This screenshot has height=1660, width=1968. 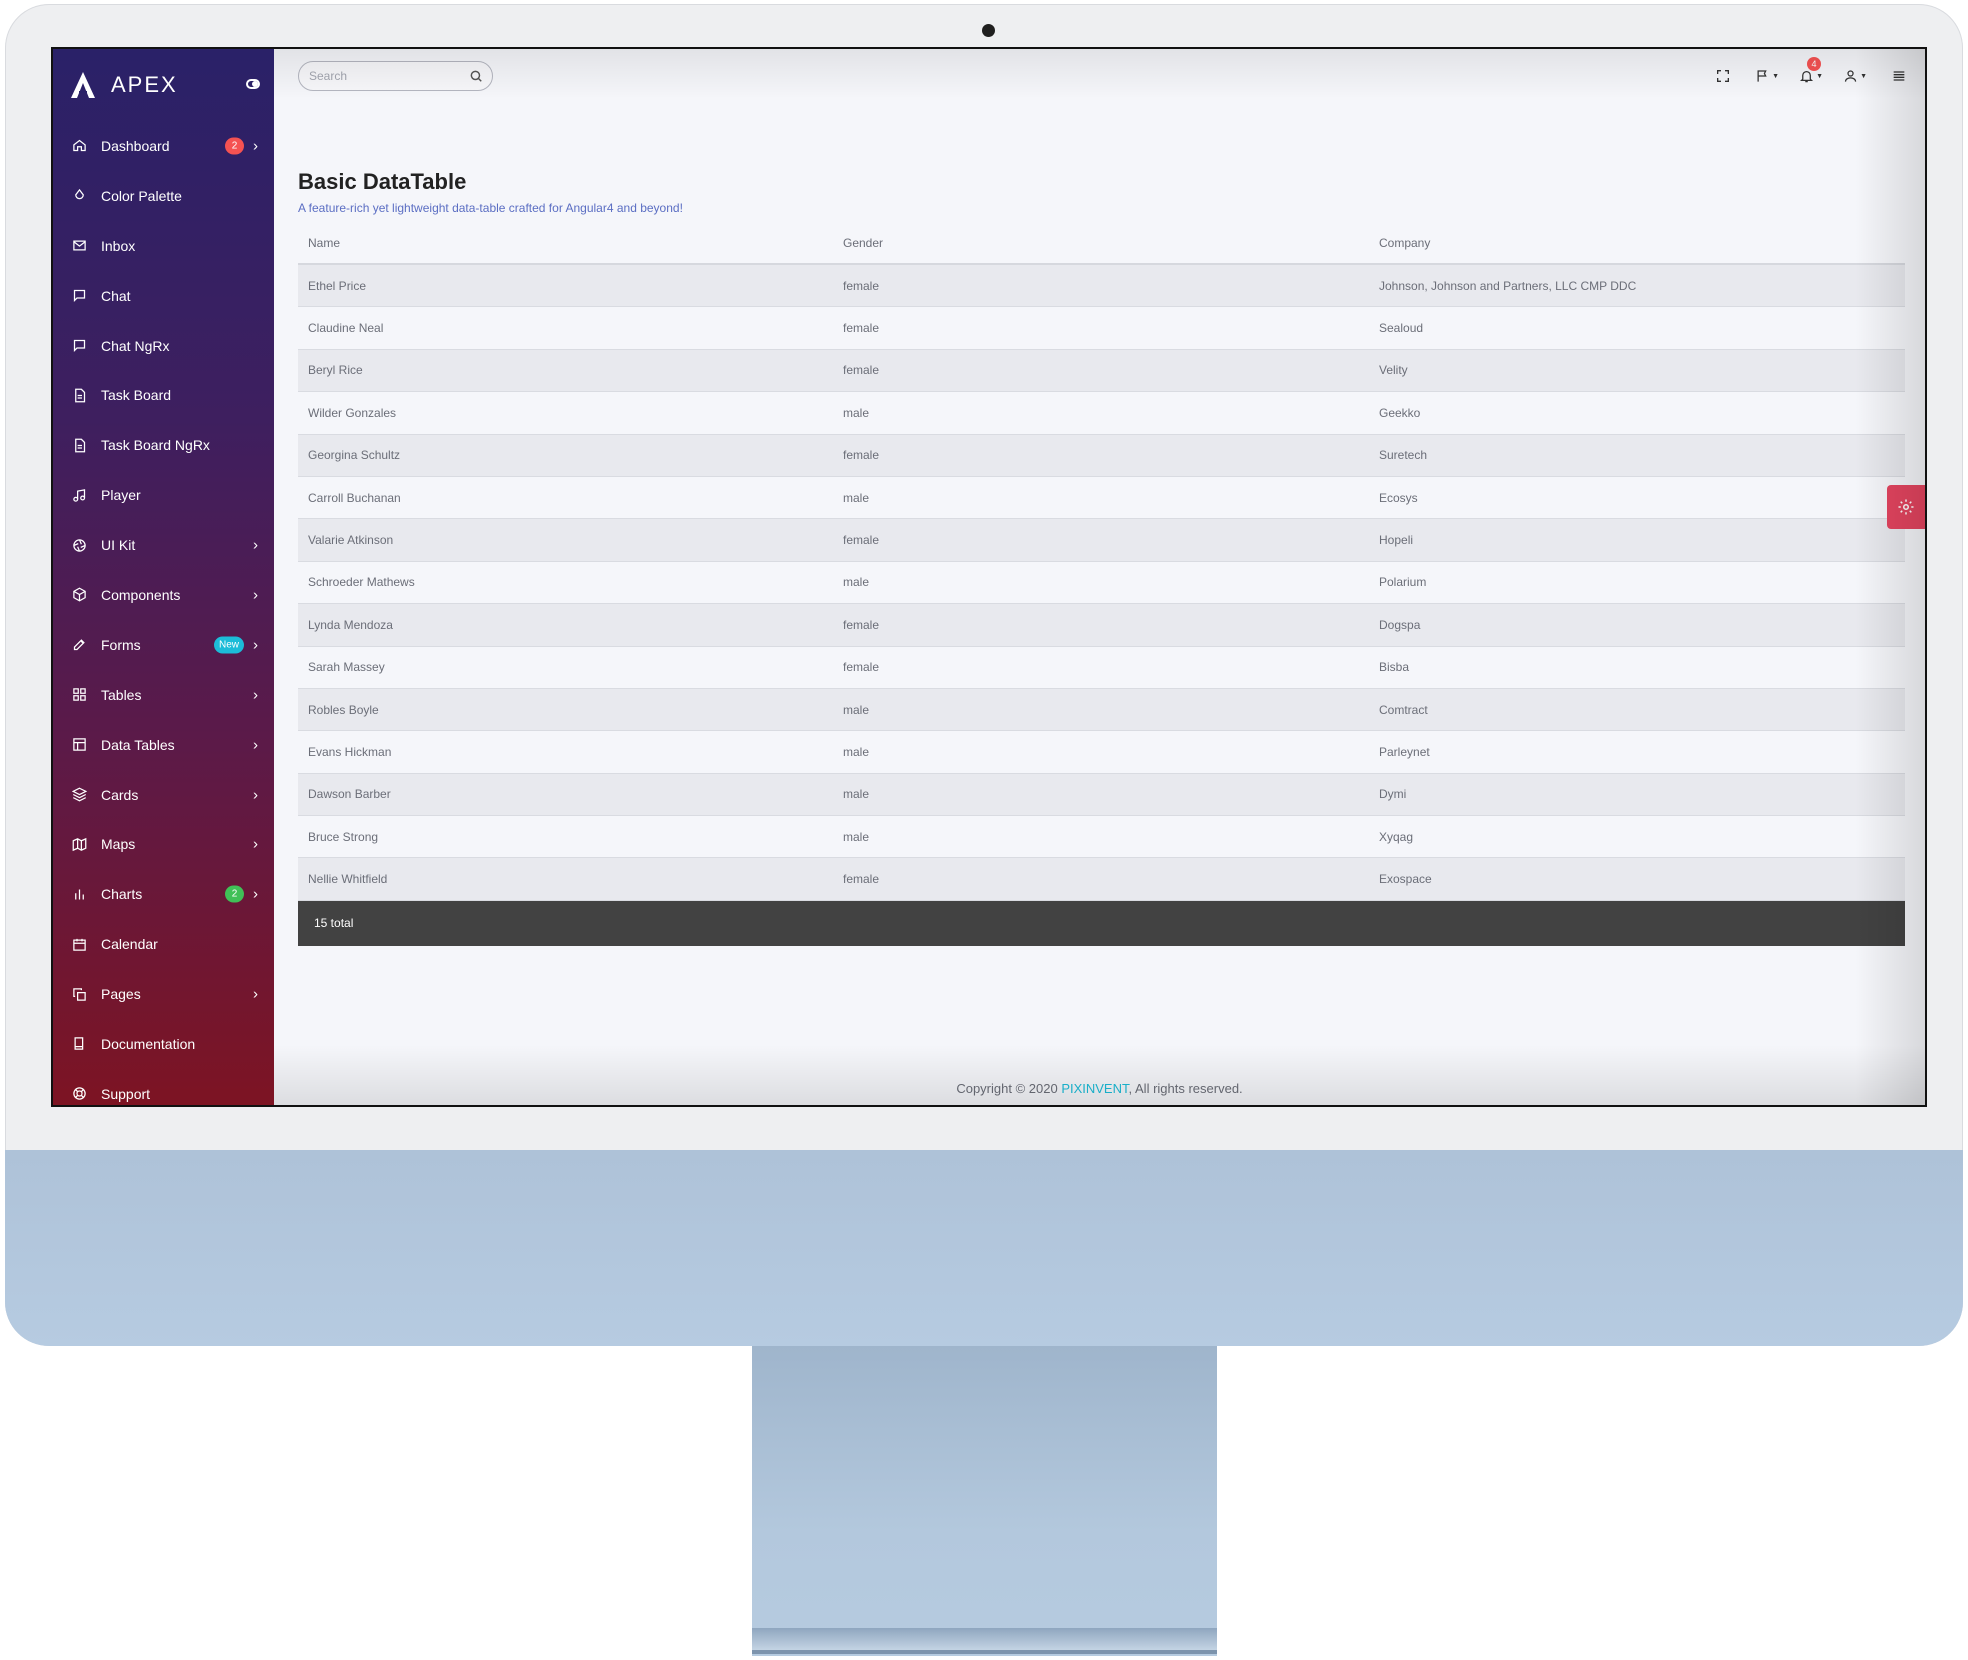 What do you see at coordinates (1394, 667) in the screenshot?
I see `cell-company: Bisba` at bounding box center [1394, 667].